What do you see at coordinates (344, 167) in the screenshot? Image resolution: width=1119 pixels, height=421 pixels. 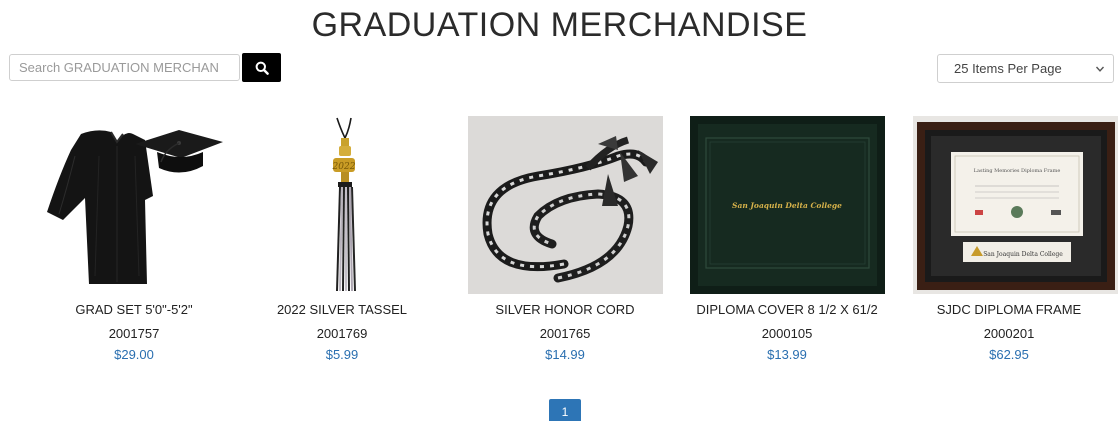 I see `tassel-year-charm: 2022` at bounding box center [344, 167].